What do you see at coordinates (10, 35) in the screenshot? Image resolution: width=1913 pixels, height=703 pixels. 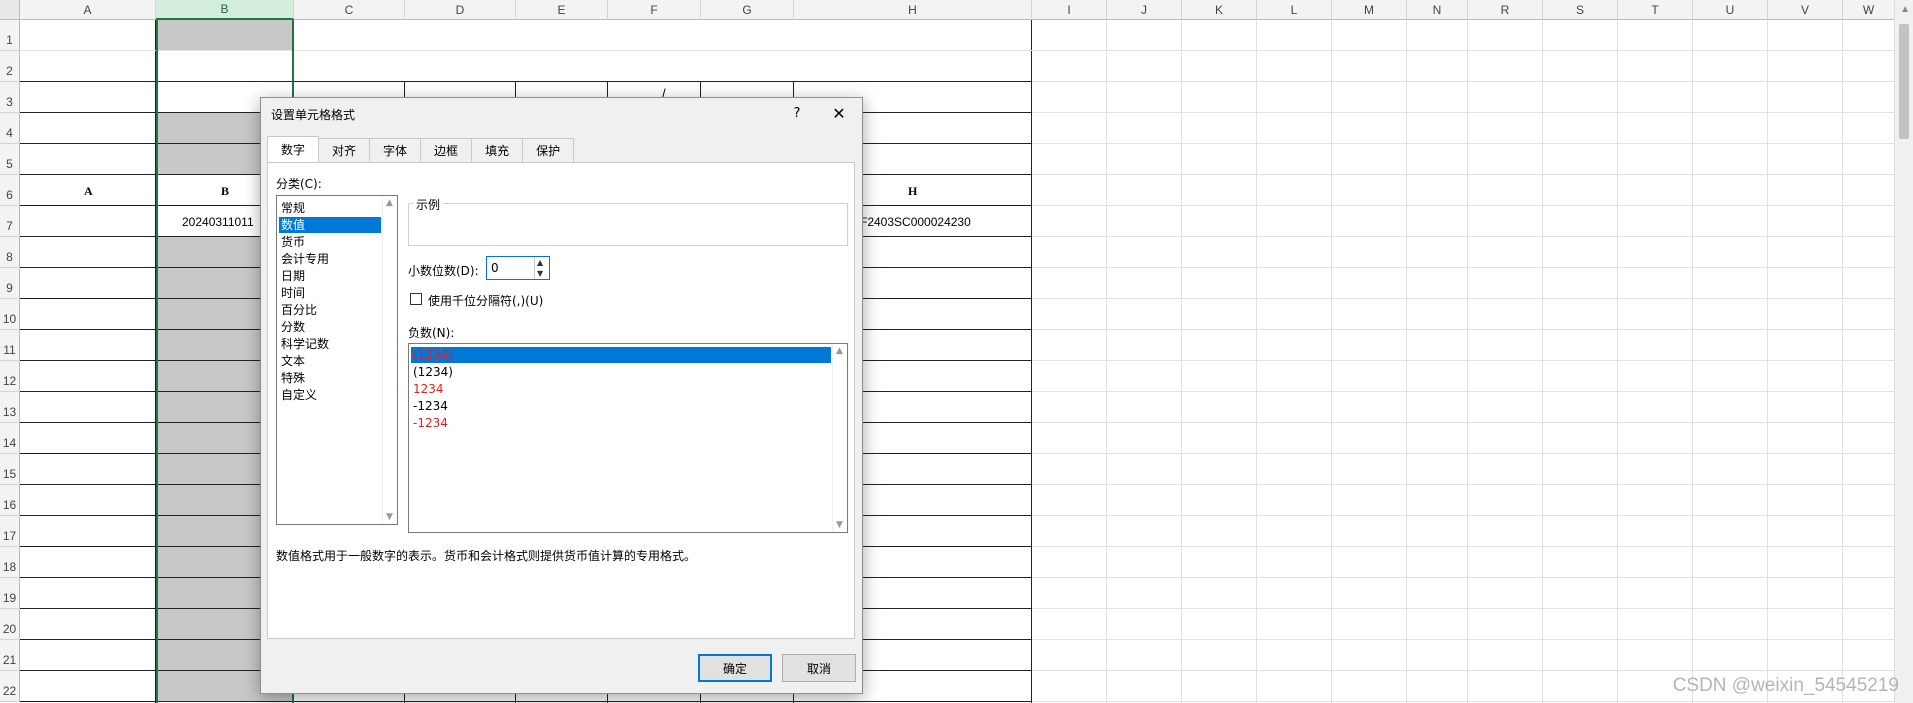 I see `row-header-1: 1` at bounding box center [10, 35].